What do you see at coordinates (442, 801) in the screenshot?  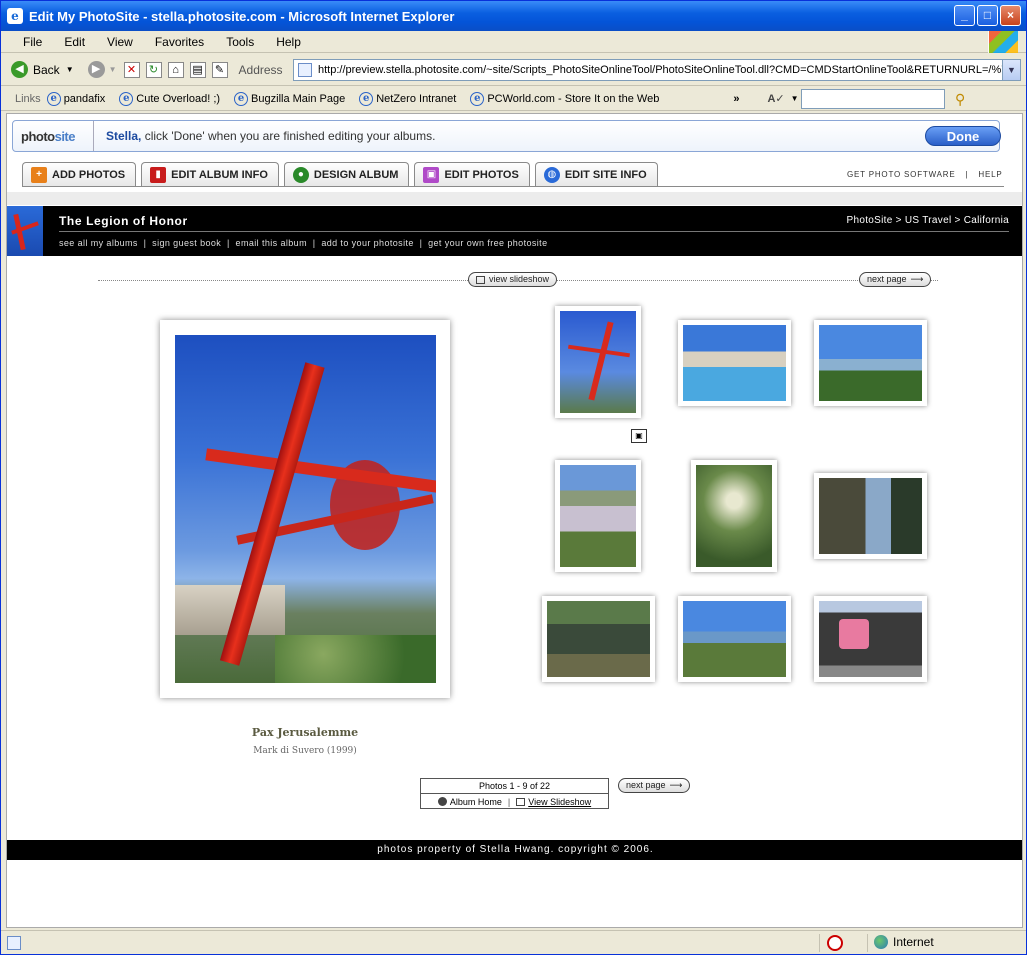 I see `home-icon` at bounding box center [442, 801].